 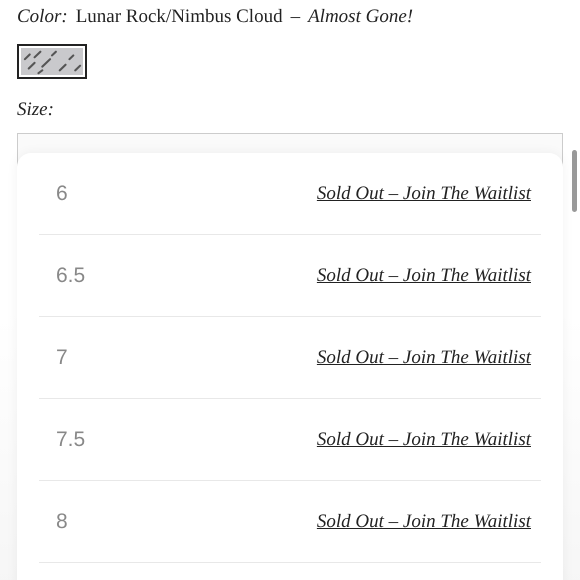 What do you see at coordinates (71, 440) in the screenshot?
I see `size-option: 7.5` at bounding box center [71, 440].